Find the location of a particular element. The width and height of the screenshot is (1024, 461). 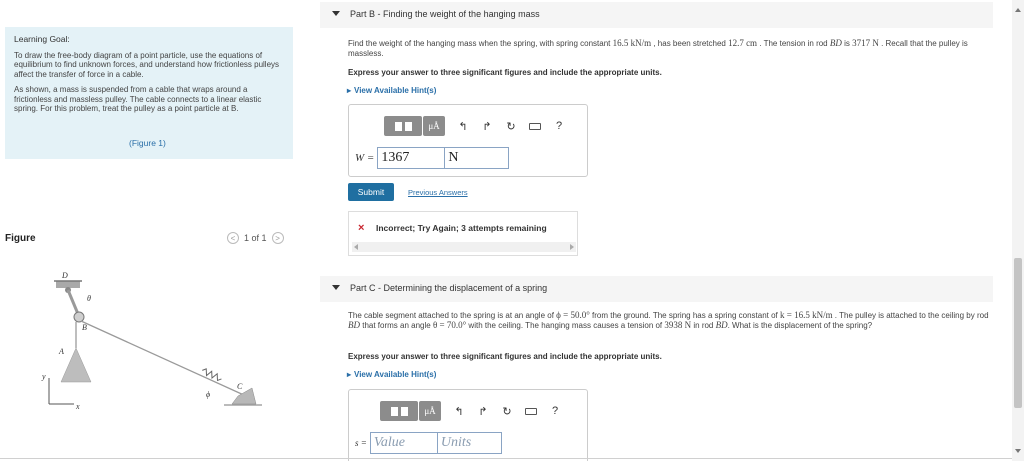

label-y: y is located at coordinates (43, 376).